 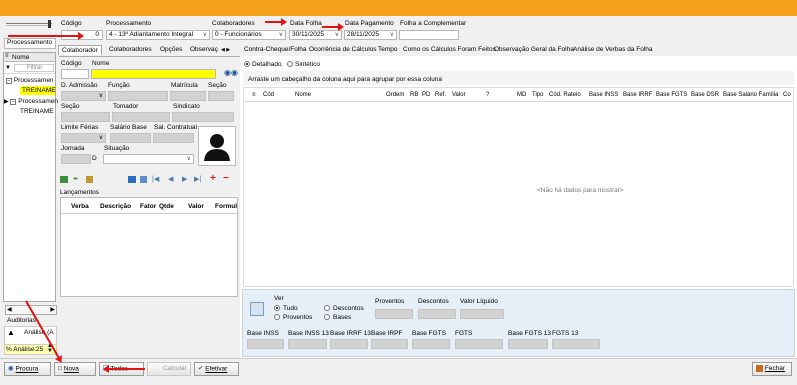 I want to click on scroll-left-icon: ◀, so click(x=9, y=309).